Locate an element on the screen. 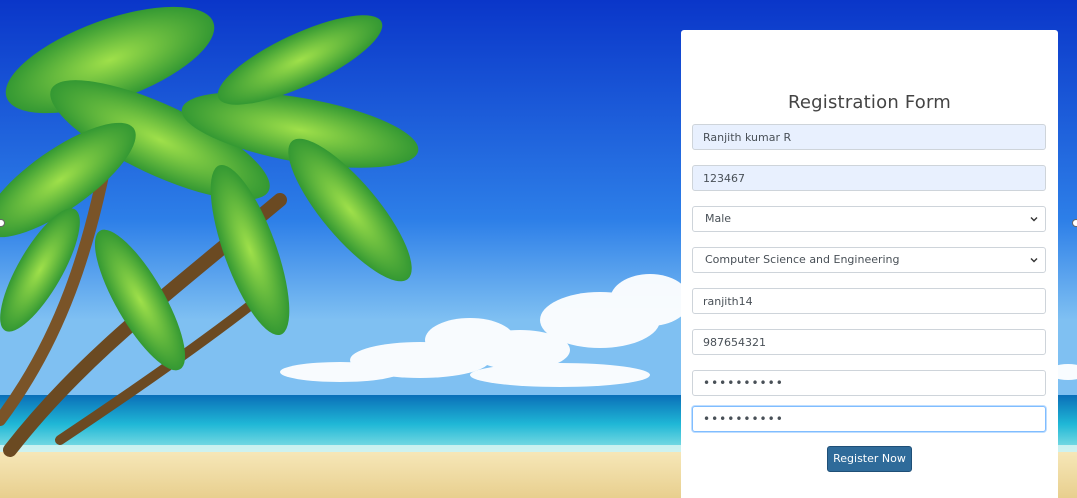 This screenshot has width=1077, height=498. department-select-value: Computer Science and Engineering is located at coordinates (802, 259).